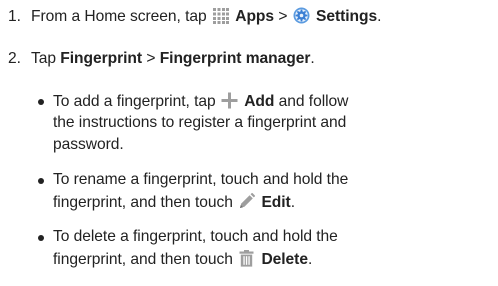 The height and width of the screenshot is (286, 498). Describe the element at coordinates (174, 202) in the screenshot. I see `bullet-edit-line-2: fingerprint, and then touch Edit.` at that location.